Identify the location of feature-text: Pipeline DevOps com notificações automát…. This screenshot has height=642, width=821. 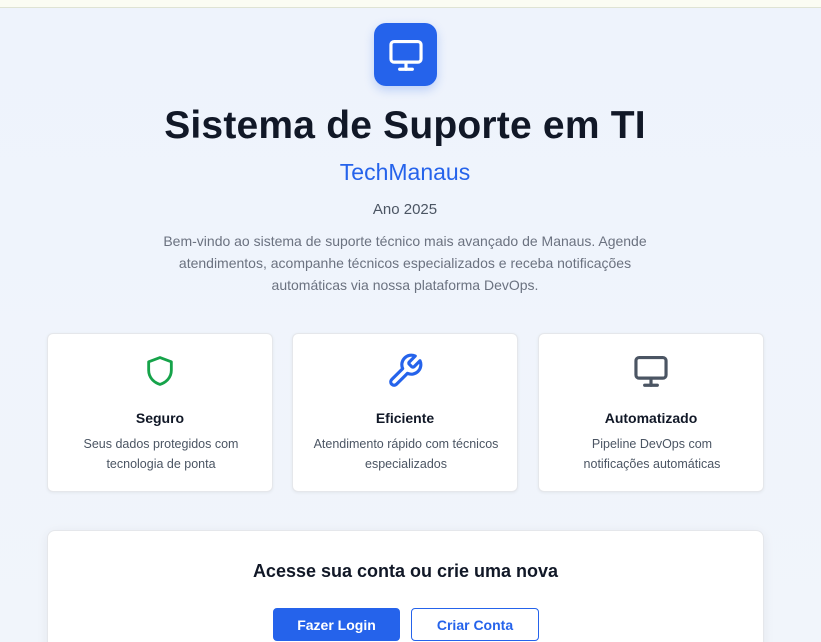
(652, 454).